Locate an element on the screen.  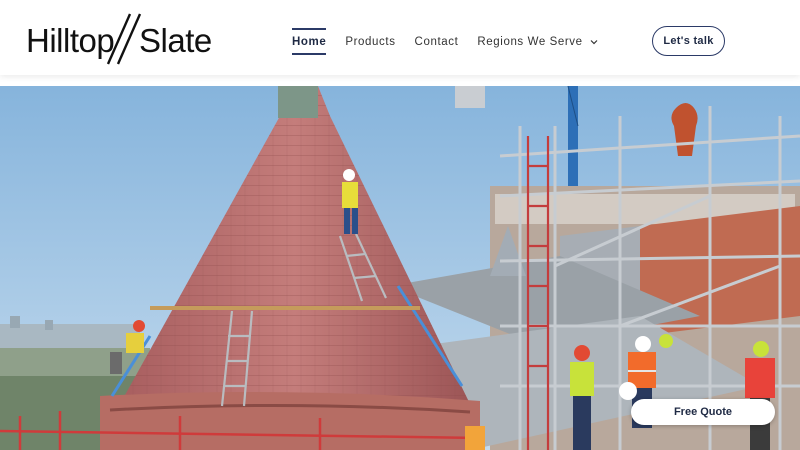
nav-contact: Contact is located at coordinates (437, 41).